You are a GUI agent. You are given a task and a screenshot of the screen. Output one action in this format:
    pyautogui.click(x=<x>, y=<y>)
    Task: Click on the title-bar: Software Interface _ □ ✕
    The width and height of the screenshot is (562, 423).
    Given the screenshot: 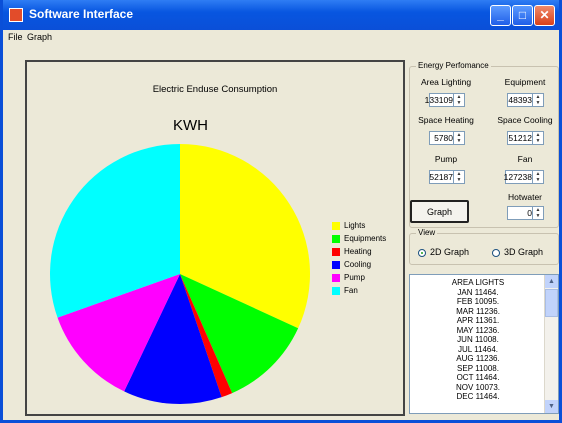 What is the action you would take?
    pyautogui.click(x=281, y=15)
    